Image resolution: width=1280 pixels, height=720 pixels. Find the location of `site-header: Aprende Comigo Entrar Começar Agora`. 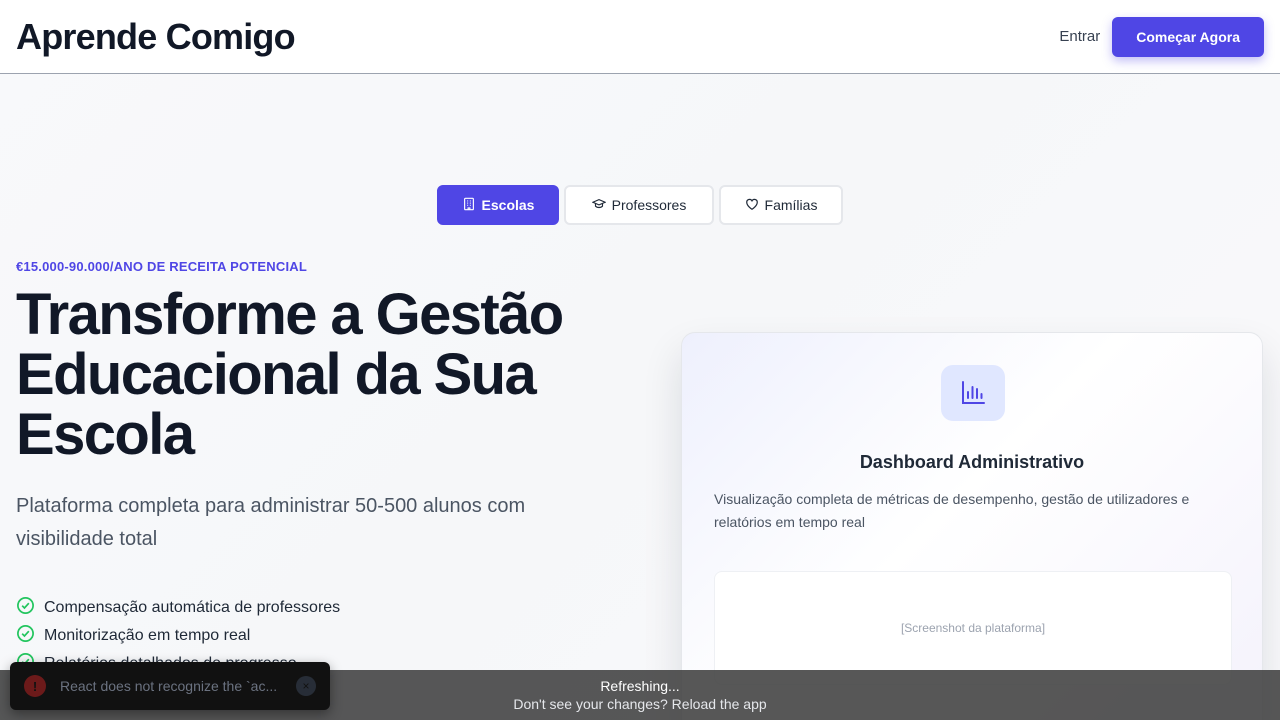

site-header: Aprende Comigo Entrar Começar Agora is located at coordinates (640, 37).